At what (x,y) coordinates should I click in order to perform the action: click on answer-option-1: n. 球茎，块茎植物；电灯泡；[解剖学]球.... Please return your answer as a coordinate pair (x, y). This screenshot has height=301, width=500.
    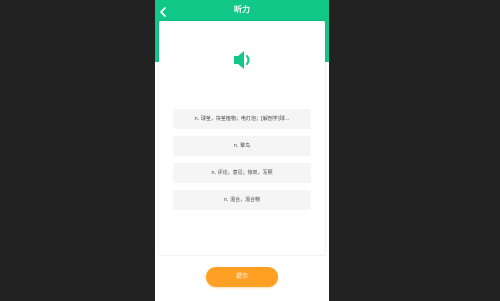
    Looking at the image, I should click on (242, 119).